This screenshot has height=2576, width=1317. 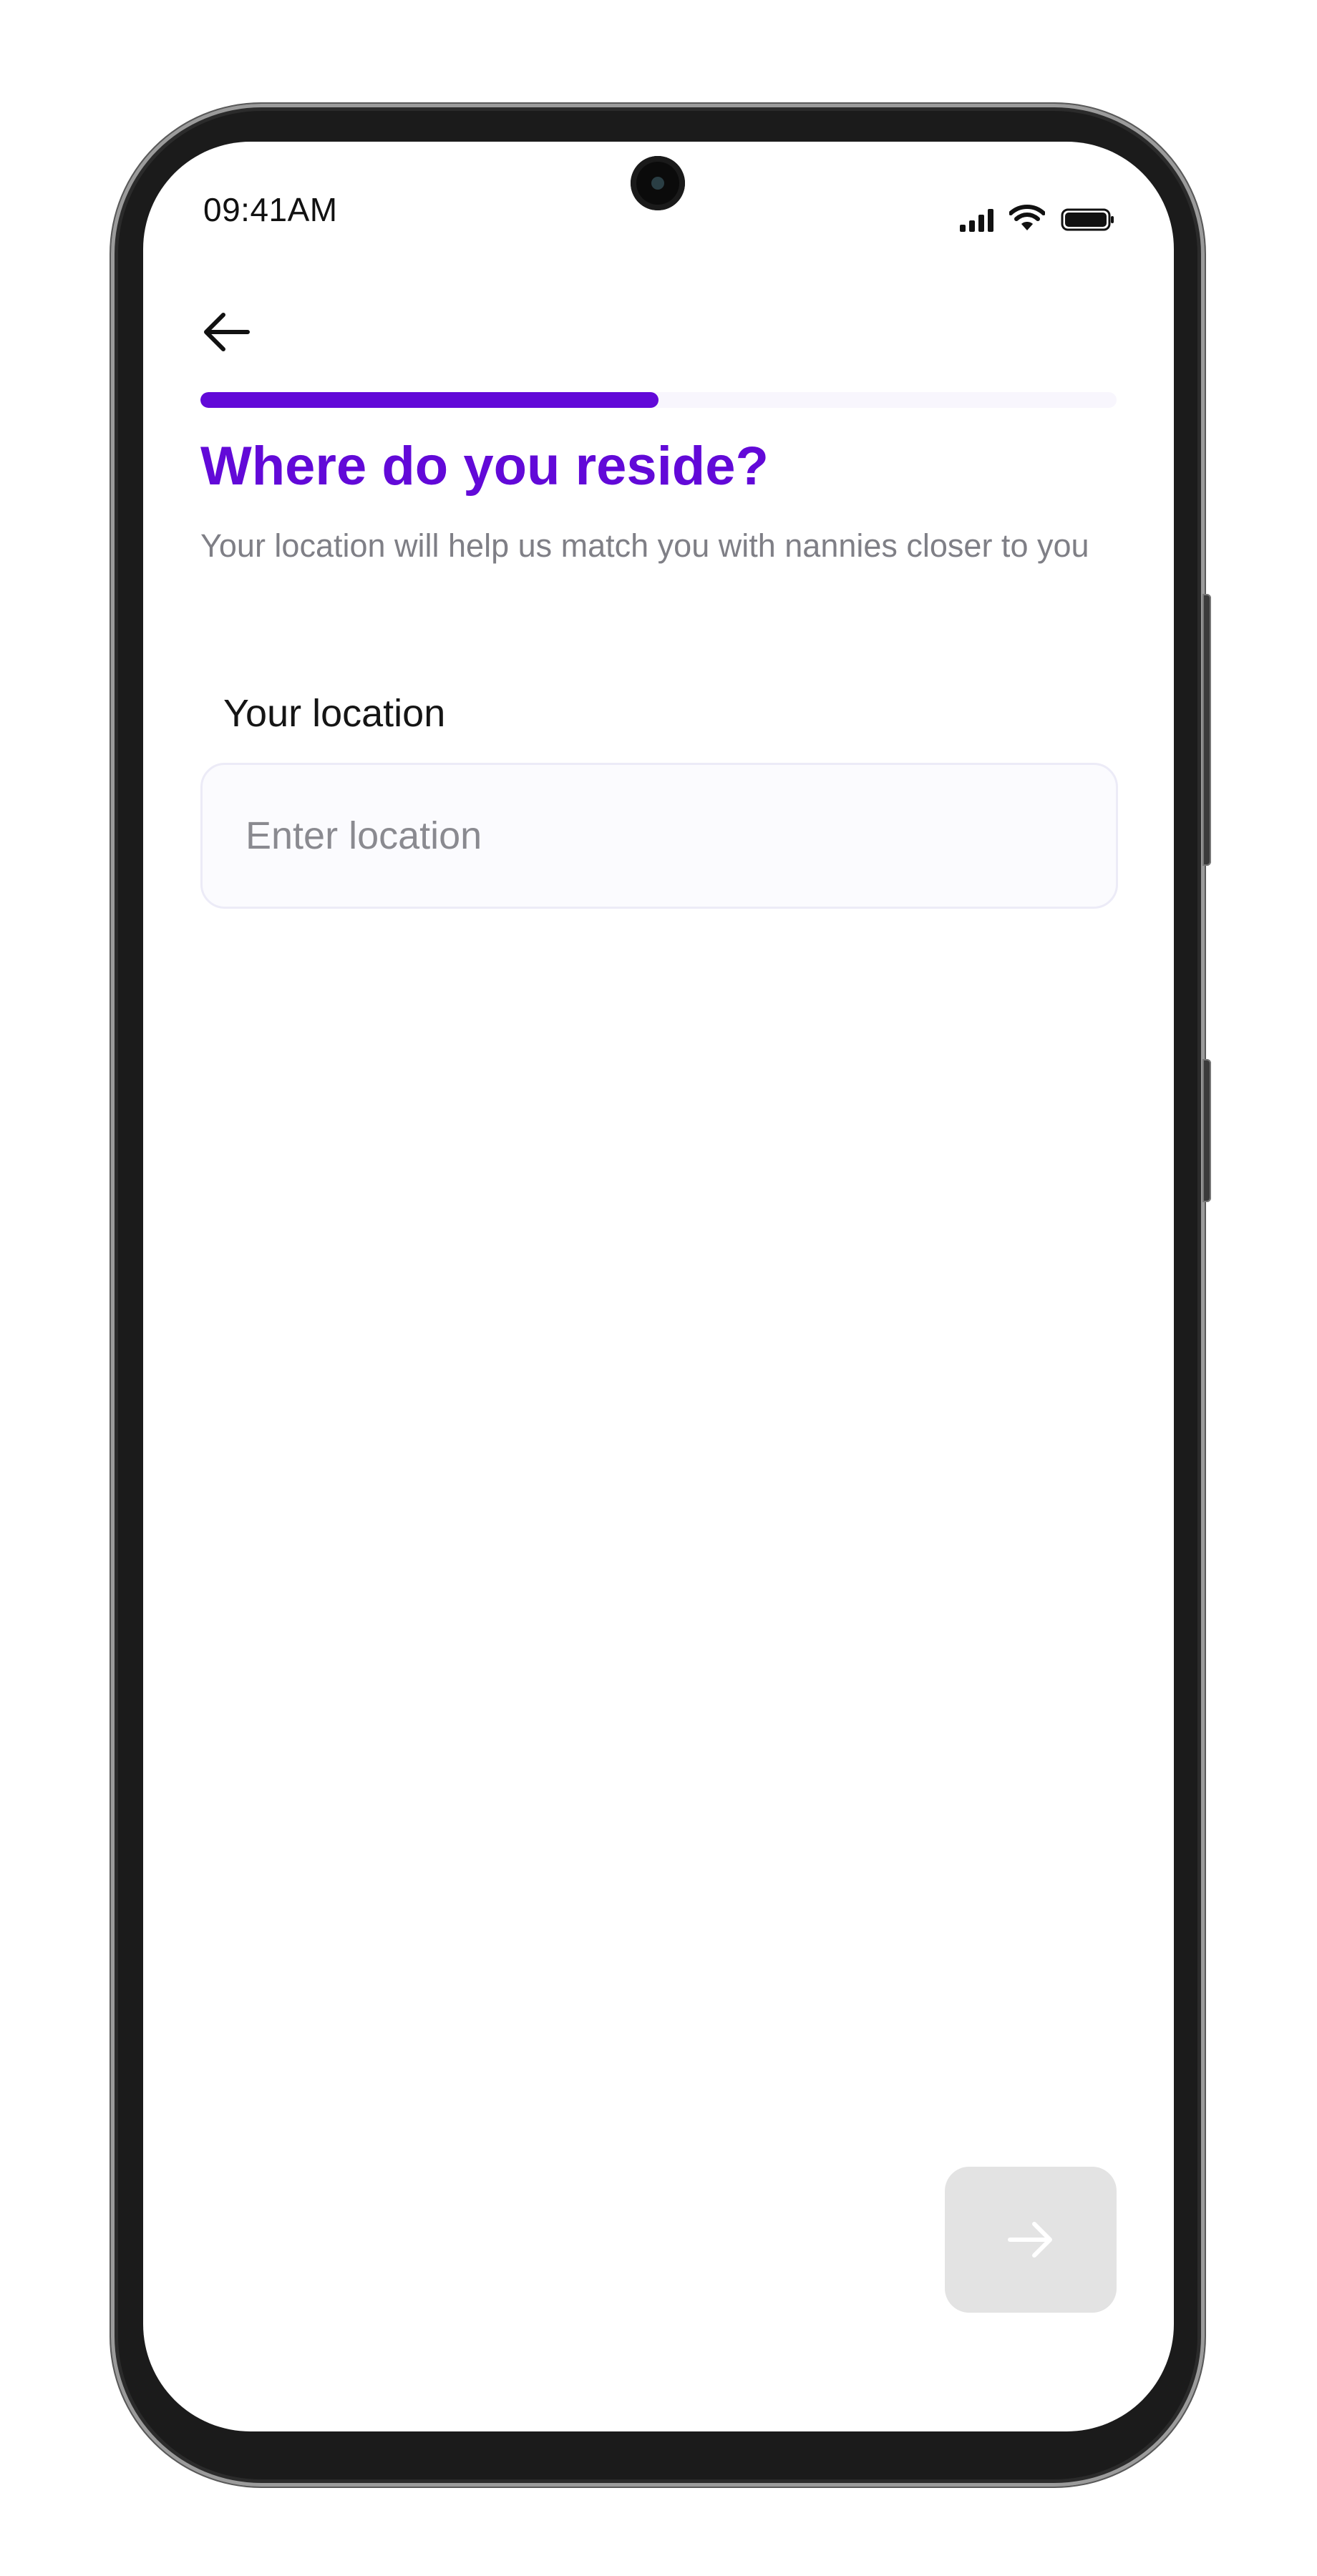 What do you see at coordinates (977, 220) in the screenshot?
I see `signal-icon` at bounding box center [977, 220].